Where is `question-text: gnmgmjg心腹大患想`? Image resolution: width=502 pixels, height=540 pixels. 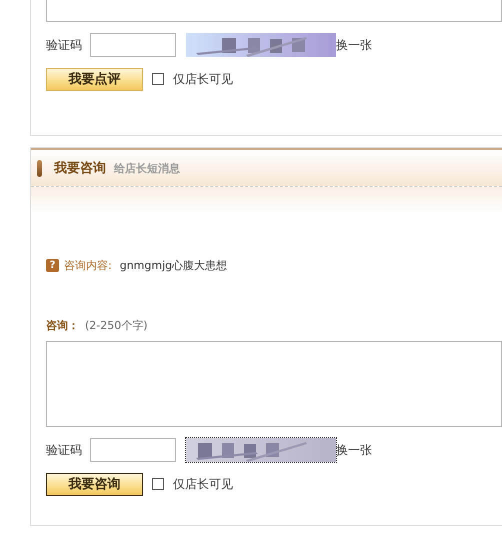
question-text: gnmgmjg心腹大患想 is located at coordinates (174, 265).